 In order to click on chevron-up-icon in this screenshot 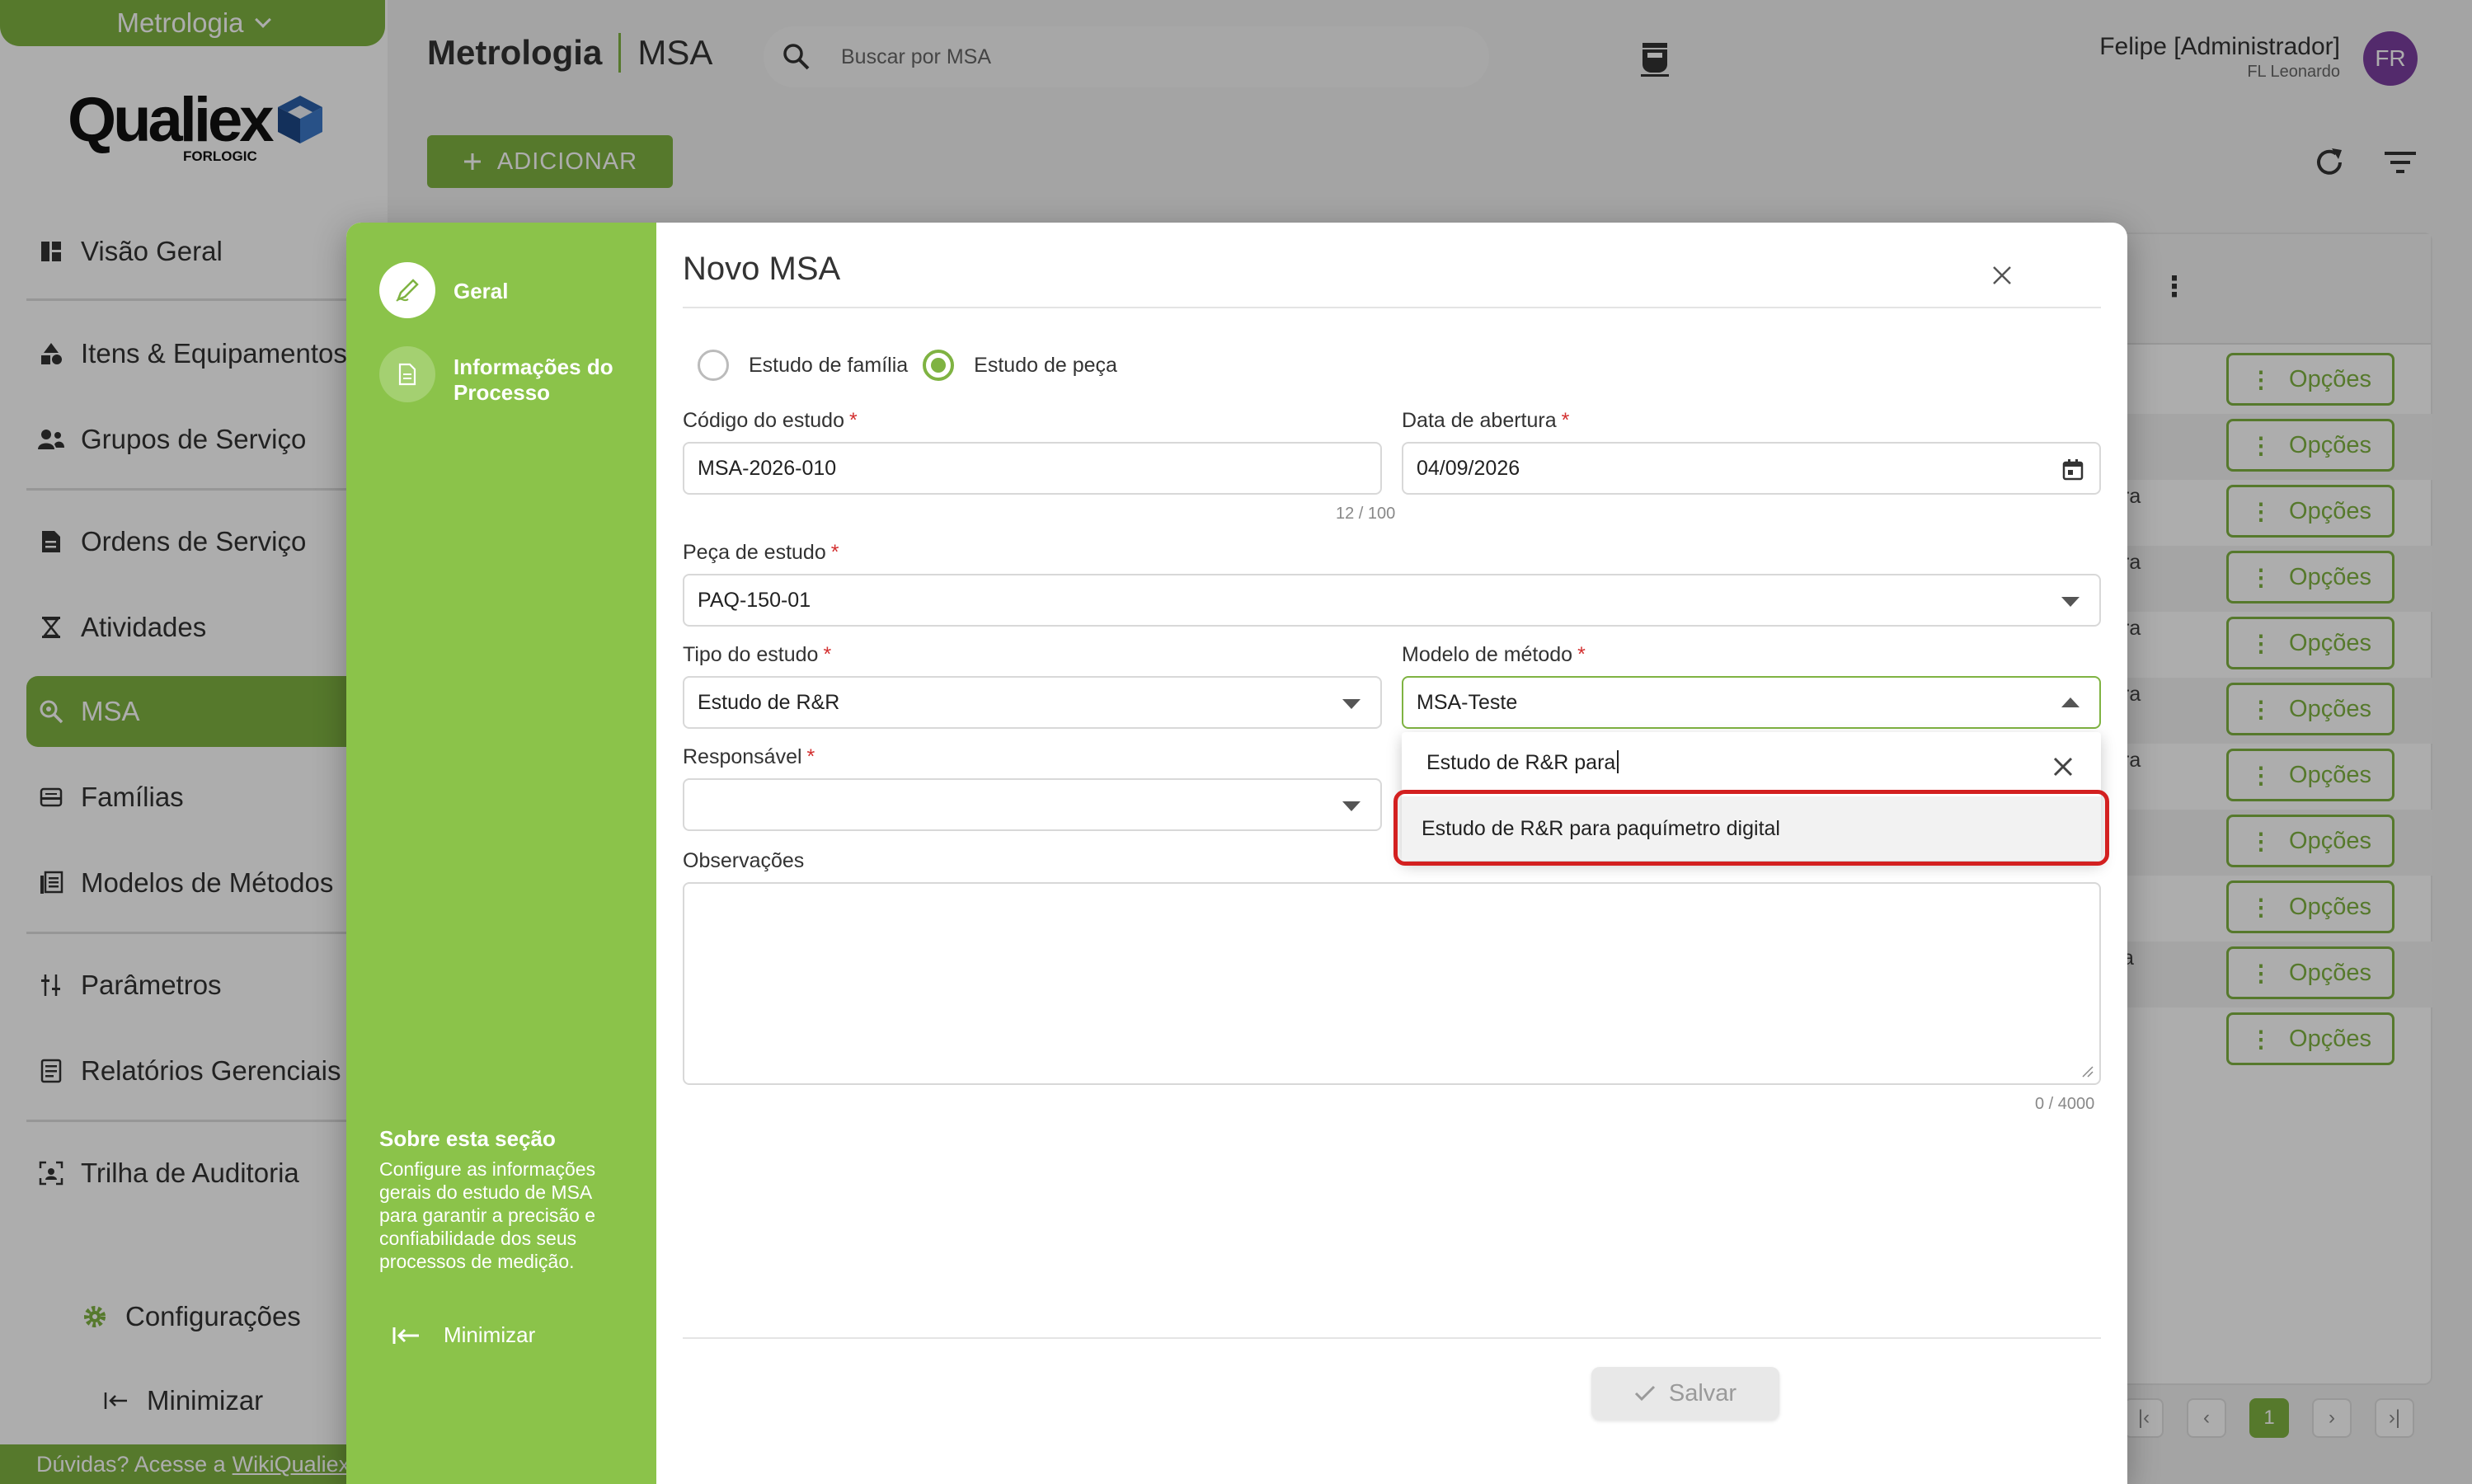, I will do `click(2070, 702)`.